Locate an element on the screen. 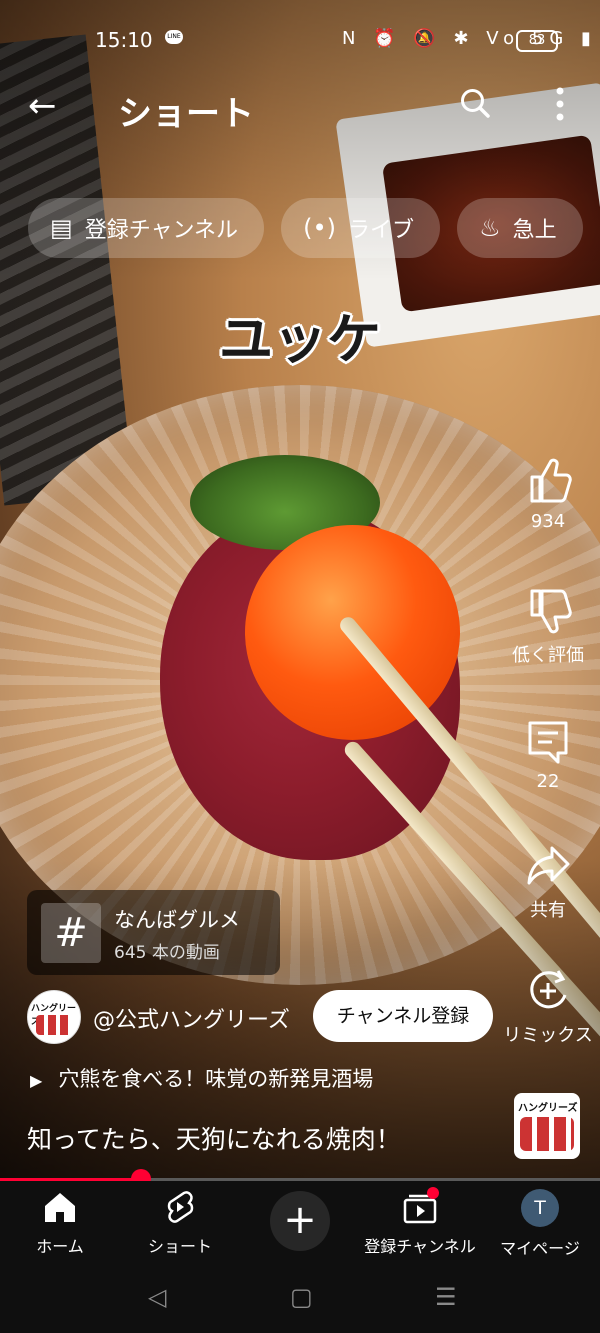 This screenshot has height=1333, width=600. nav-you-label: マイページ is located at coordinates (540, 1248).